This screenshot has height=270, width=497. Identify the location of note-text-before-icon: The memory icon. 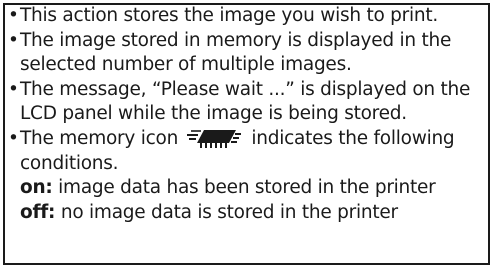
(99, 138).